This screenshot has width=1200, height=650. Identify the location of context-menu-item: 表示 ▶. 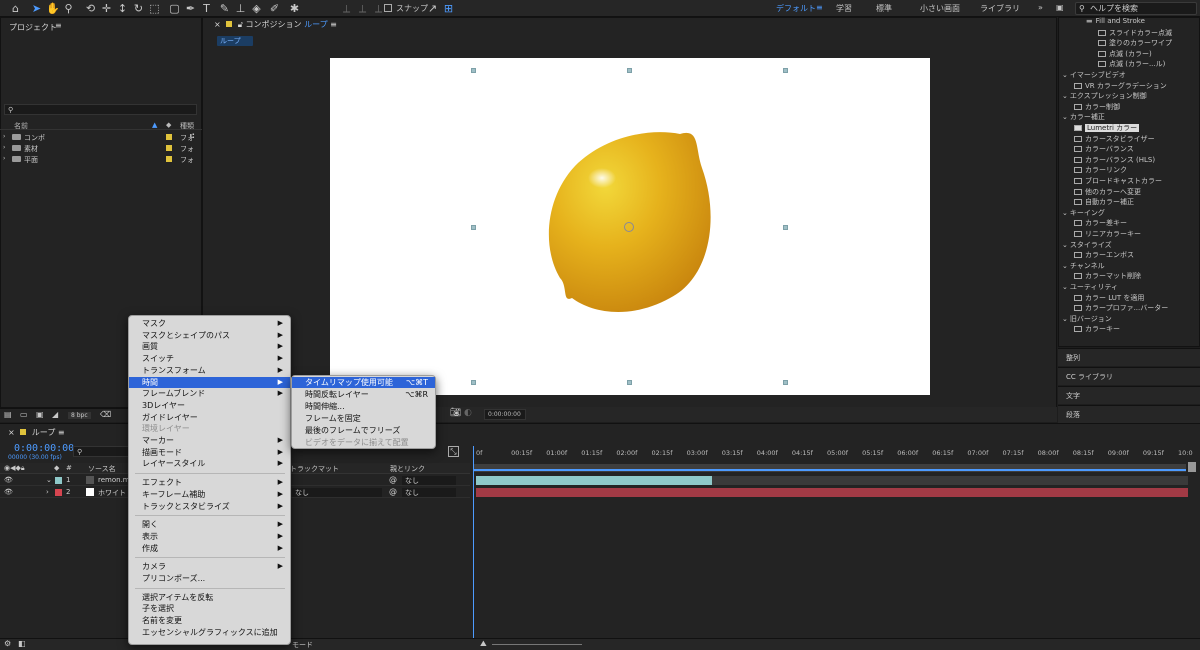
(209, 536).